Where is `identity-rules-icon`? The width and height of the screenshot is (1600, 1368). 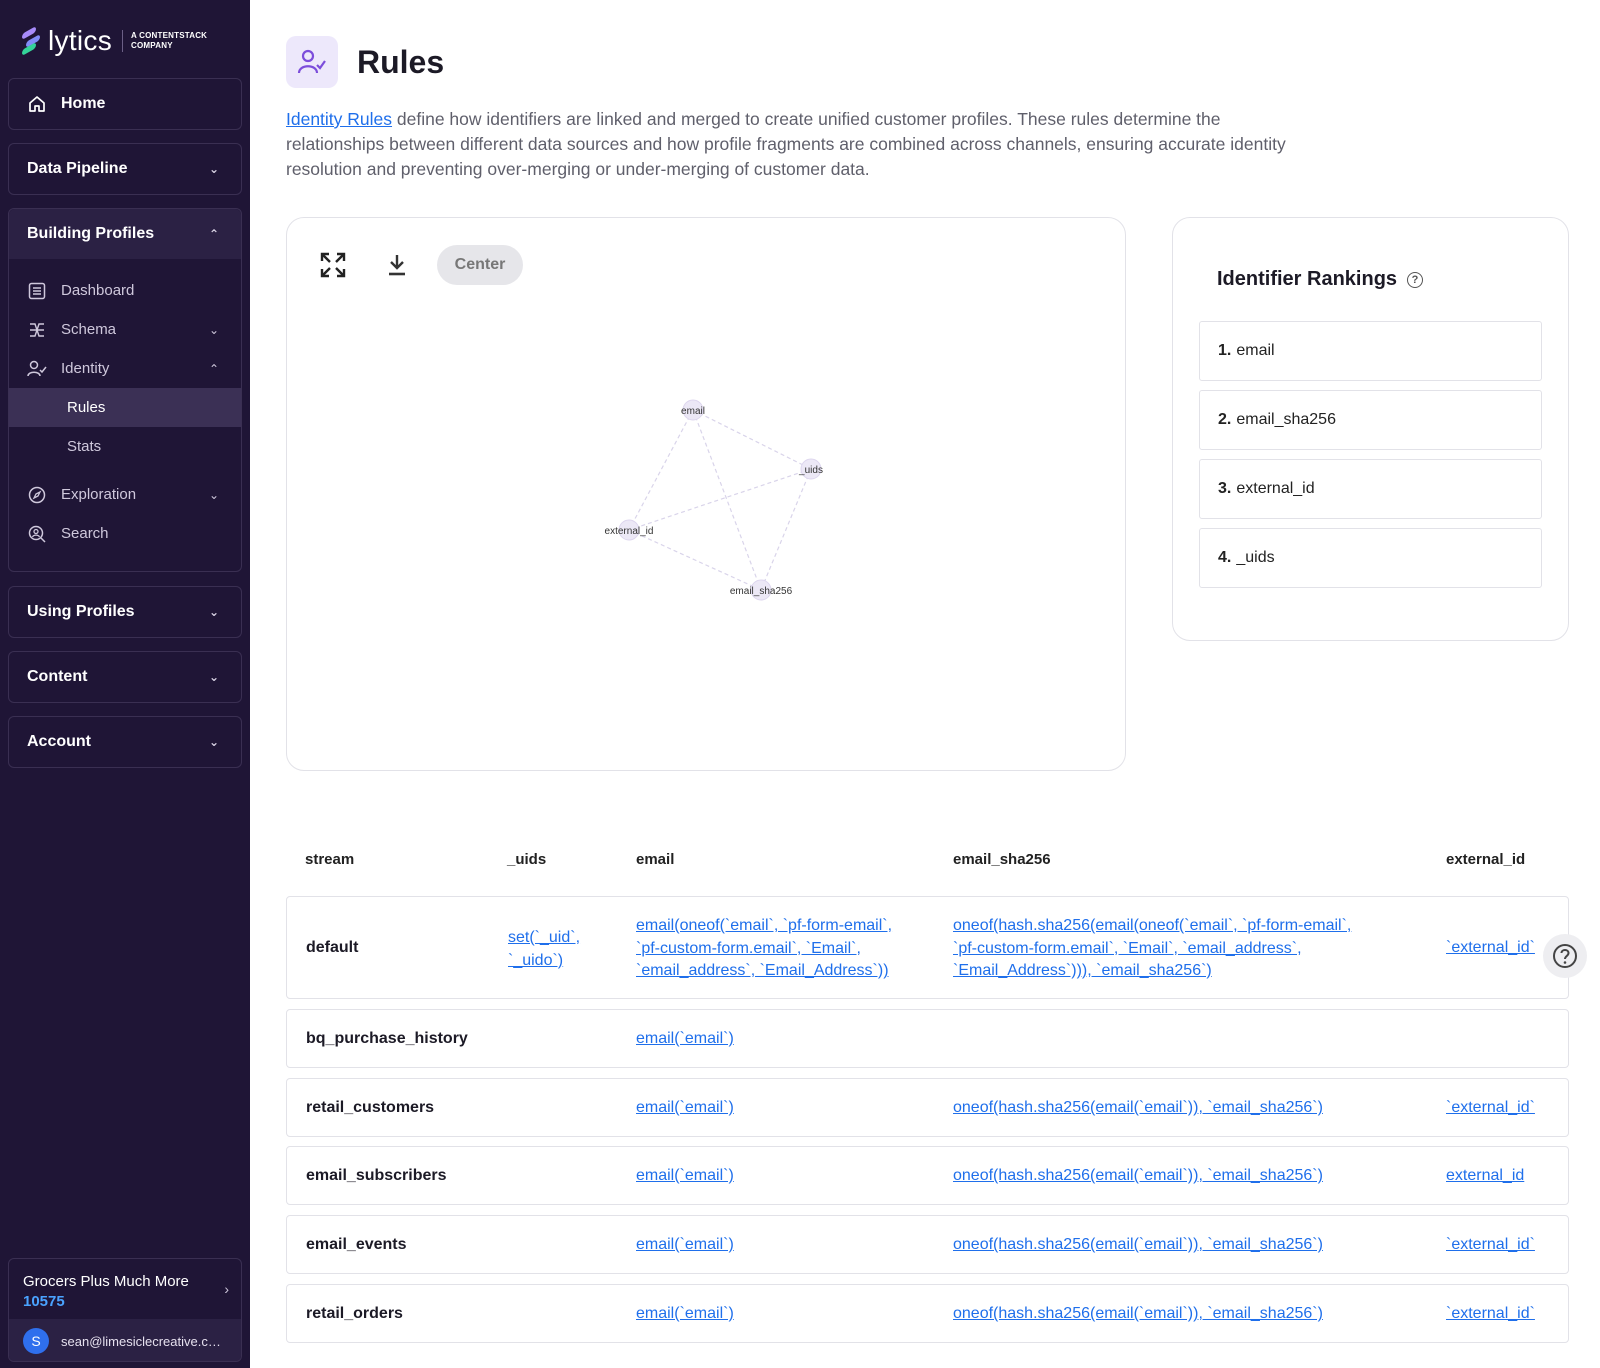 identity-rules-icon is located at coordinates (312, 62).